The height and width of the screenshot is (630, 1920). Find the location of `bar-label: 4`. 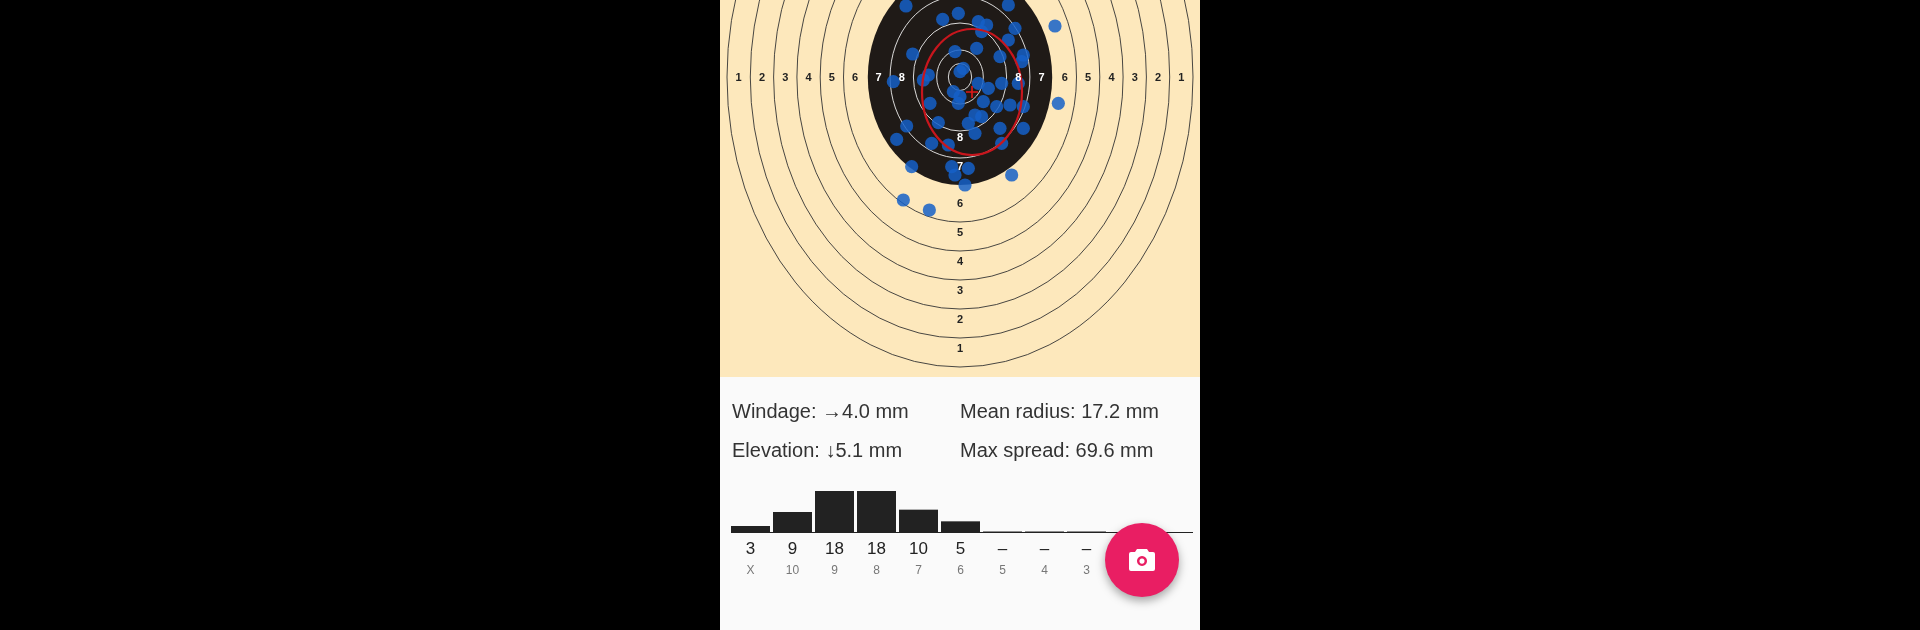

bar-label: 4 is located at coordinates (1044, 570).